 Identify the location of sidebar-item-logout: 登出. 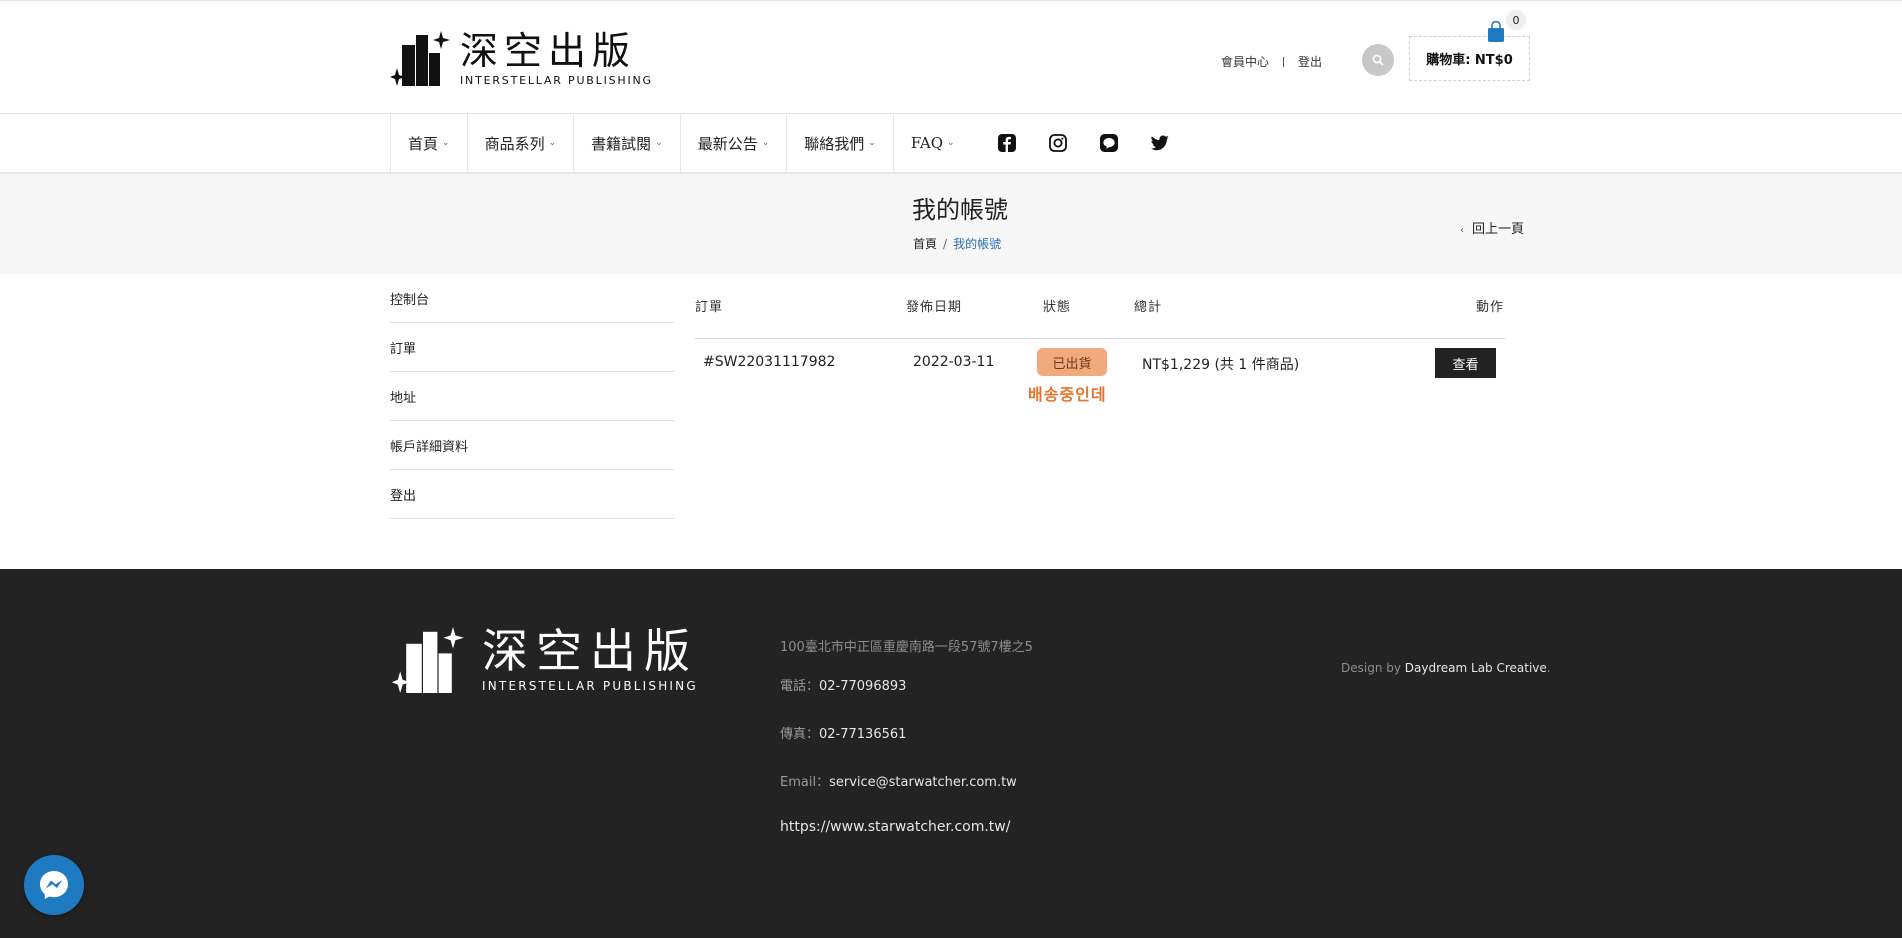
(532, 494).